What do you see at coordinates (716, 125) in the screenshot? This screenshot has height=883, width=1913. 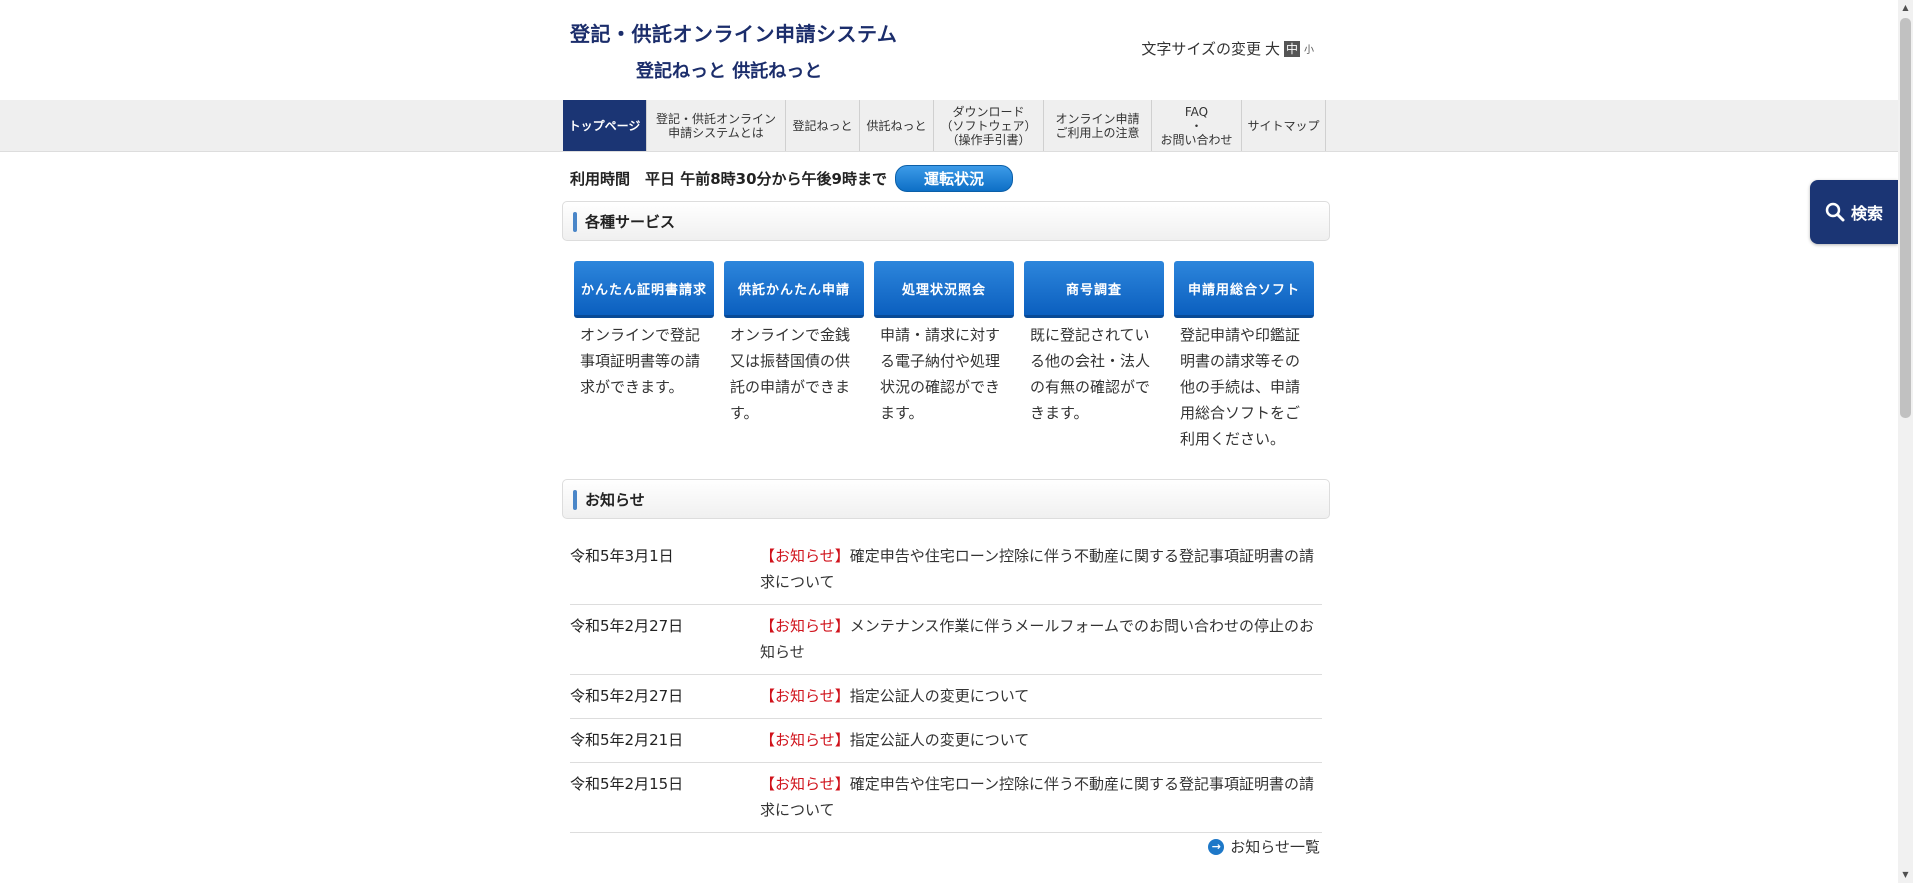 I see `nav-about-system: 登記・供託オンライン 申請システムとは` at bounding box center [716, 125].